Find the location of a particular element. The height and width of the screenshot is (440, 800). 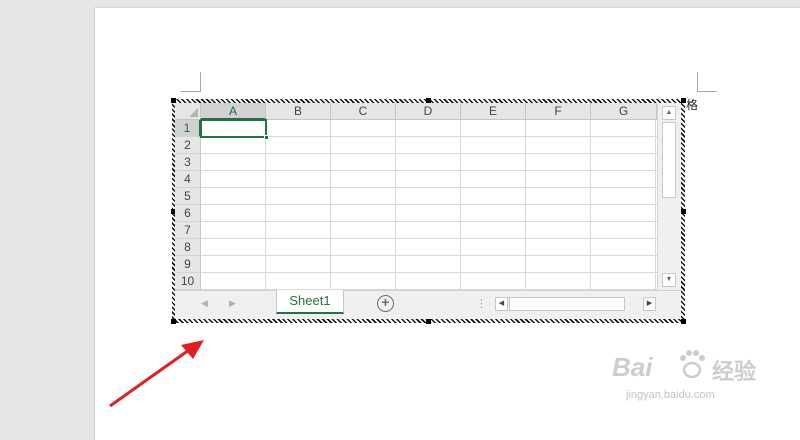

annotation-arrow-shaft is located at coordinates (149, 378).